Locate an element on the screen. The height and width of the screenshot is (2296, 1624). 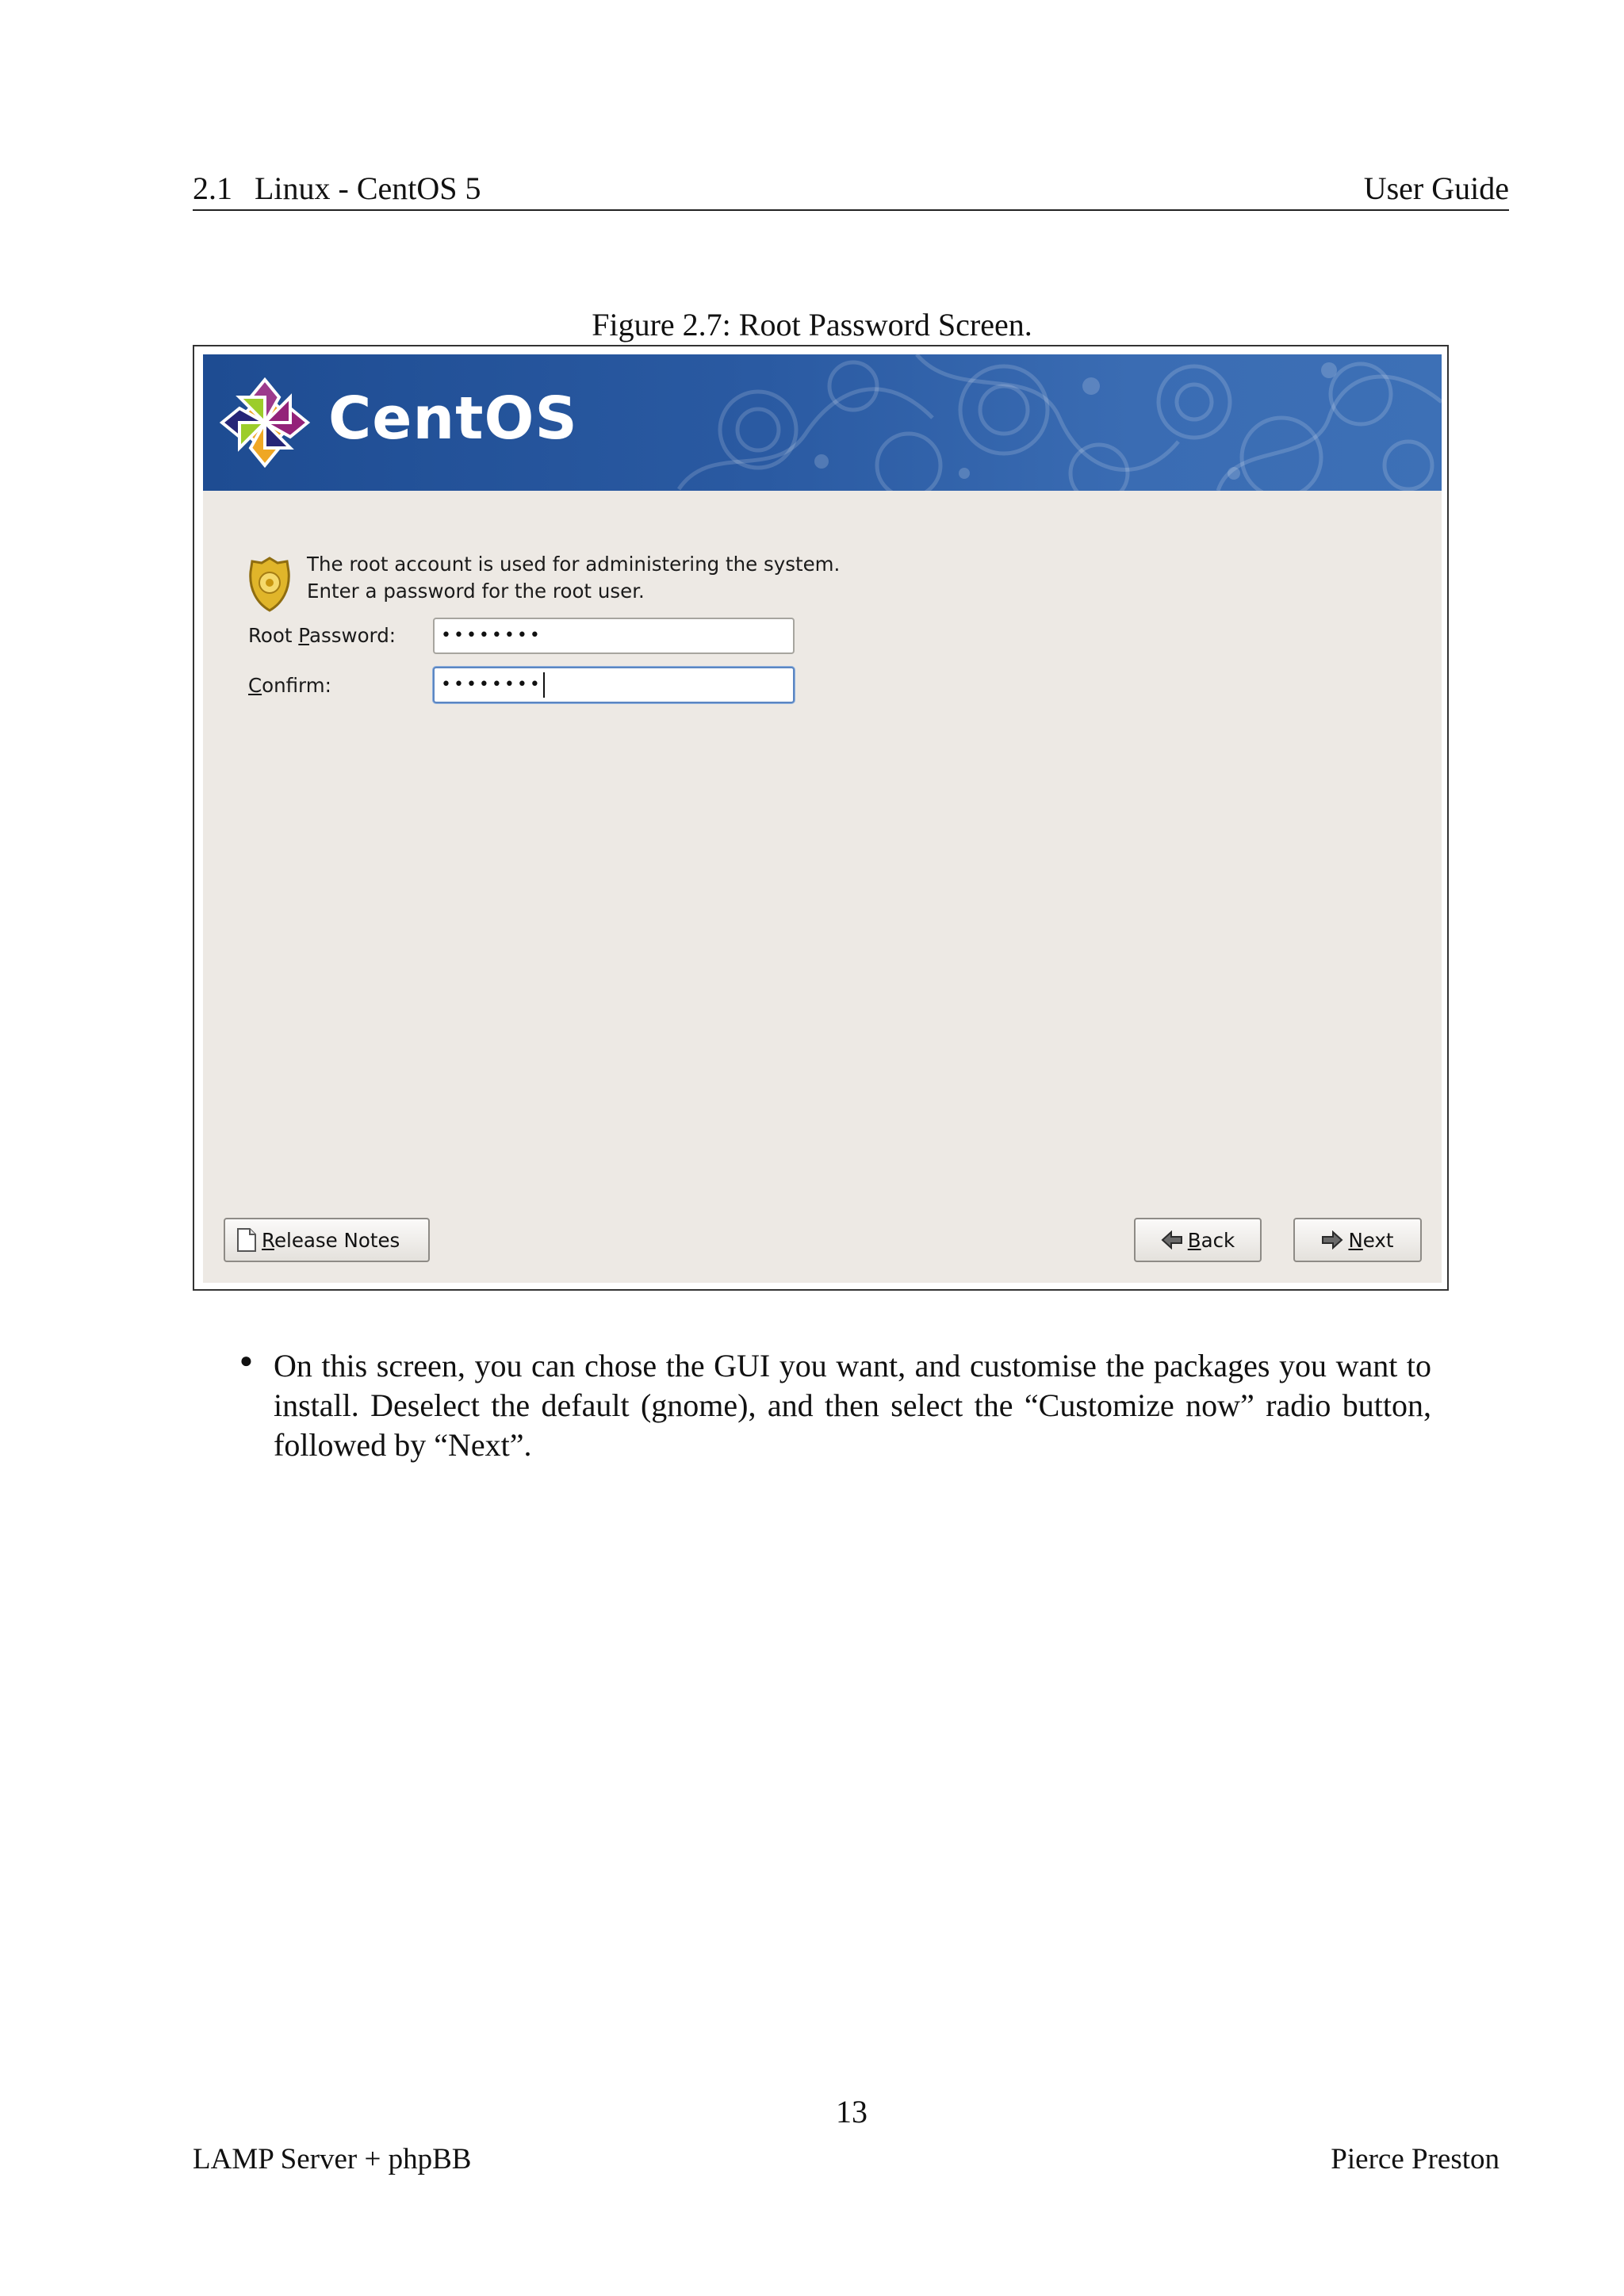
confirm-label: Confirm: is located at coordinates (289, 685).